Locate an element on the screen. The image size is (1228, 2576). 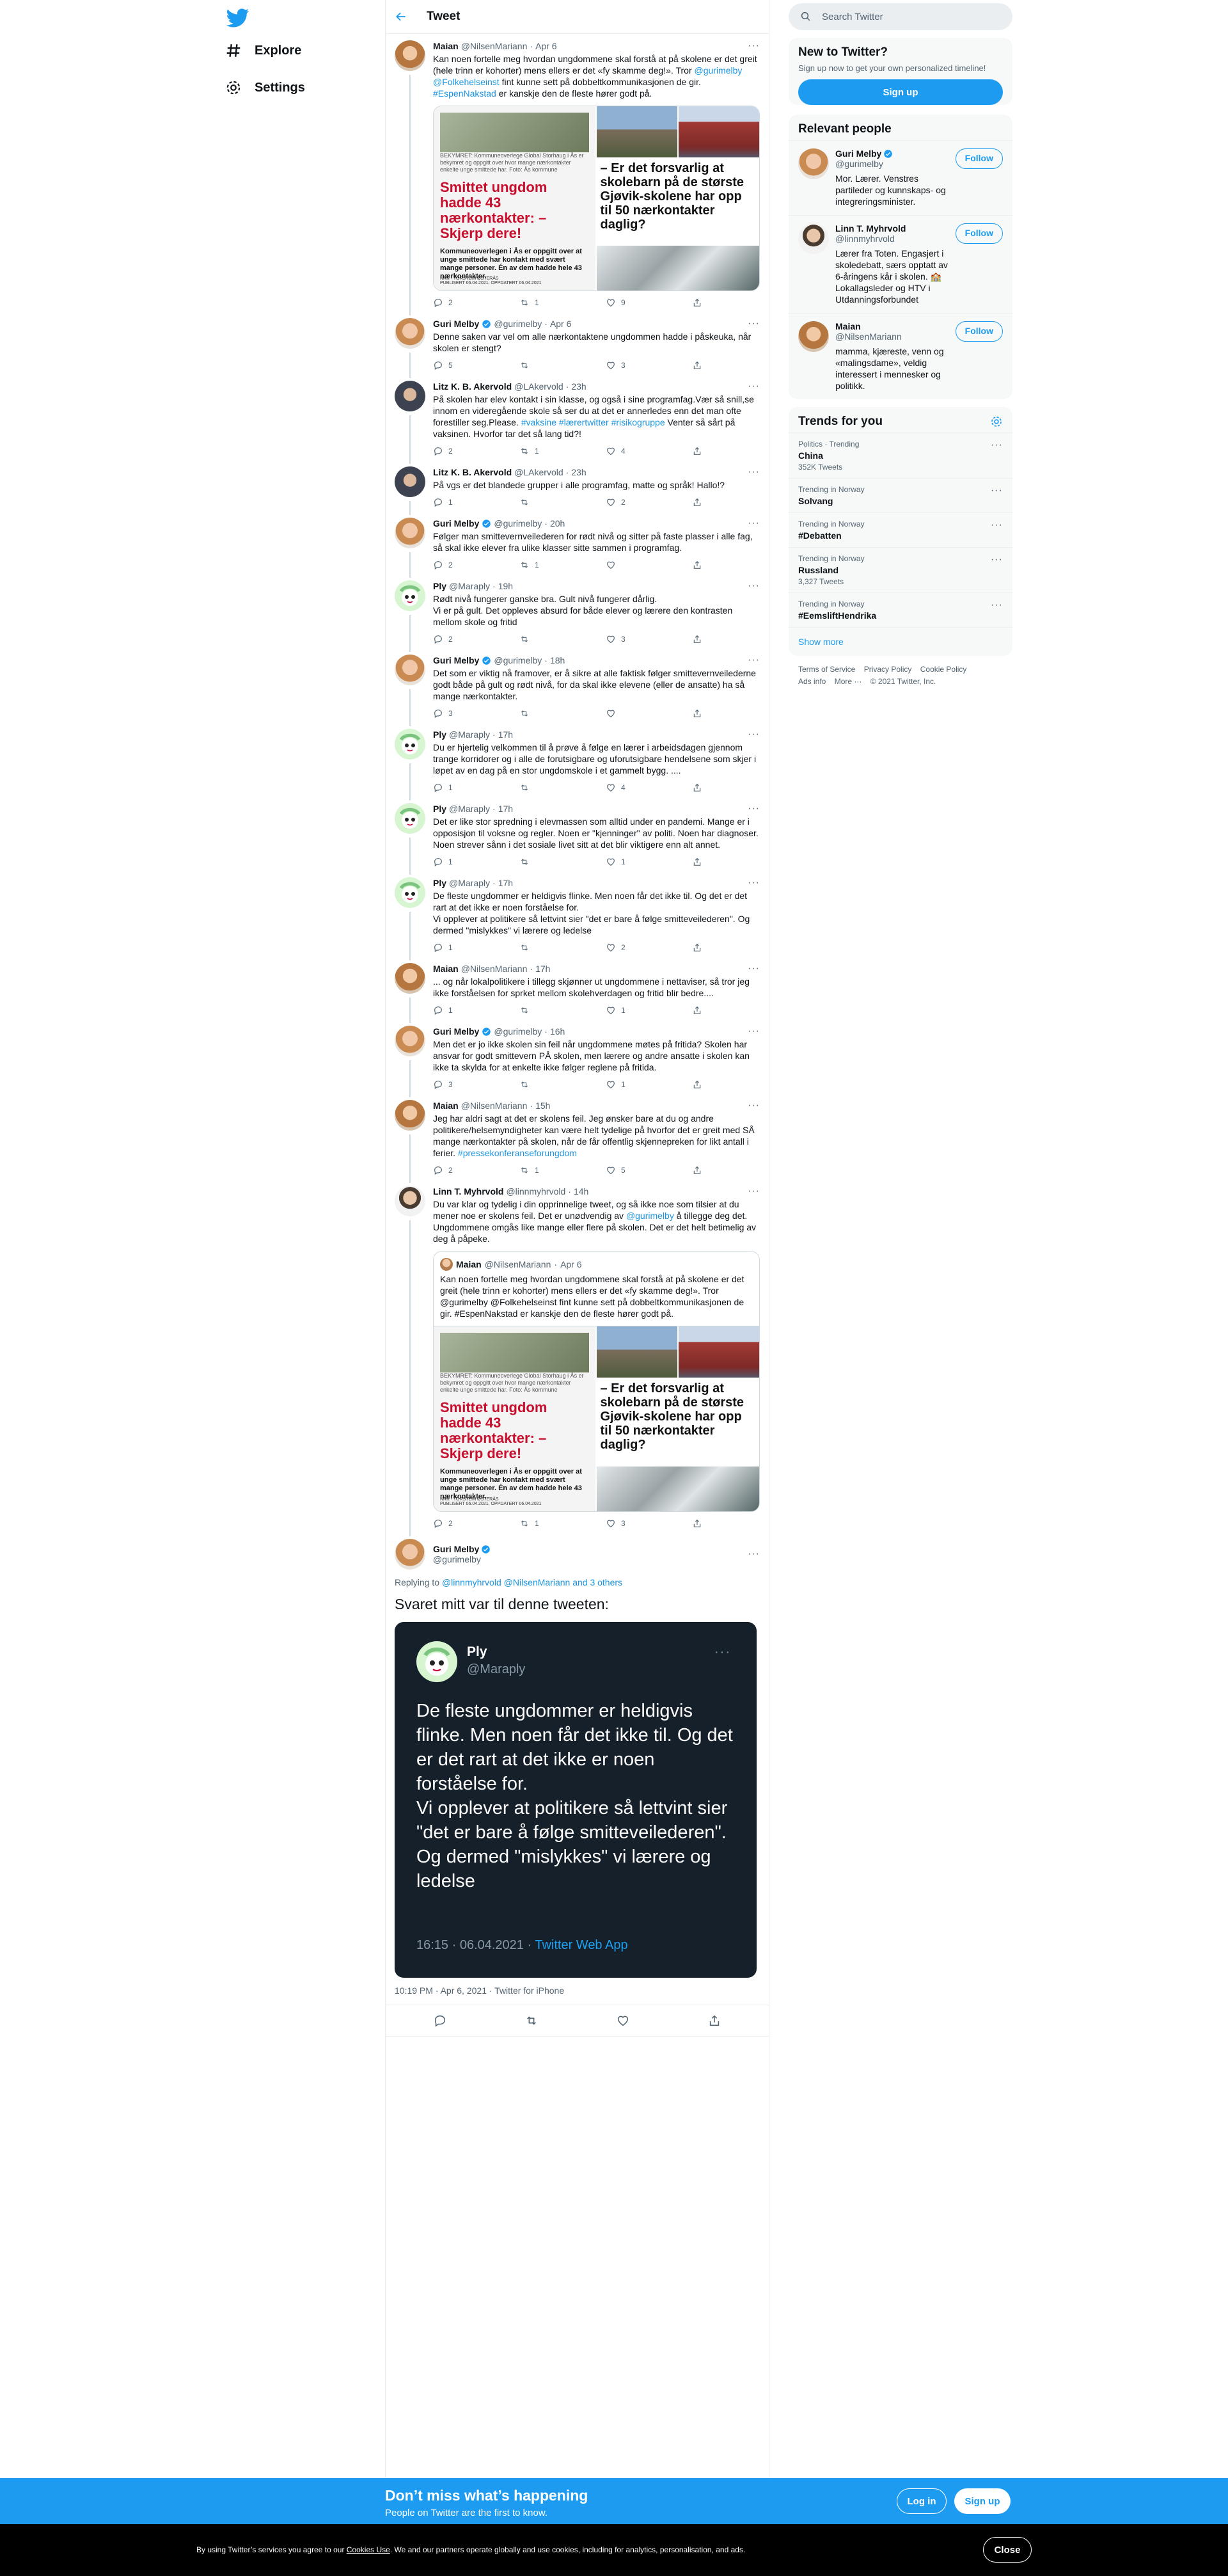
tweet-time: Apr 6 is located at coordinates (560, 324).